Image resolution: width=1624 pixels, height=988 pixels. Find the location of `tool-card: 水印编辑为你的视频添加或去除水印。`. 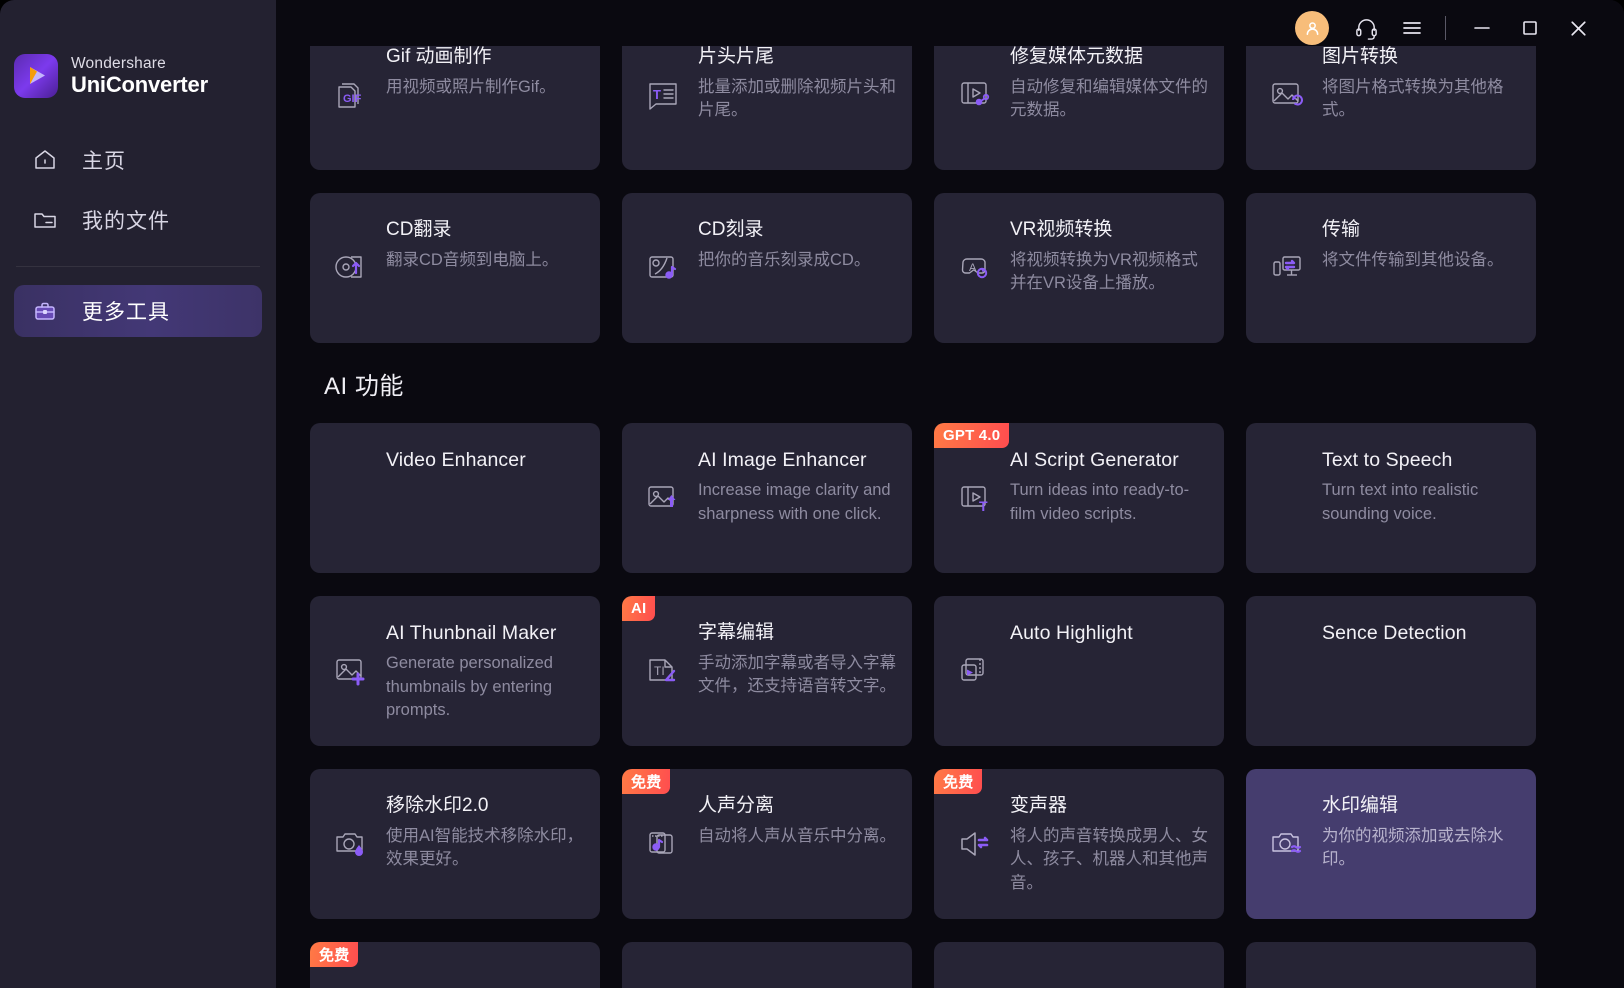

tool-card: 水印编辑为你的视频添加或去除水印。 is located at coordinates (1391, 844).